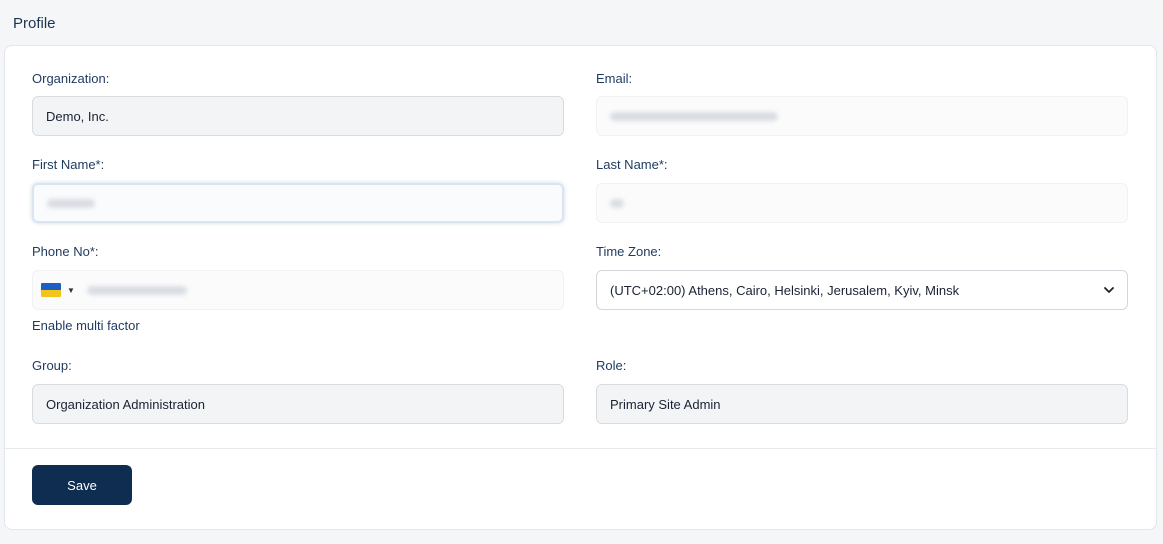 This screenshot has width=1163, height=544. What do you see at coordinates (298, 203) in the screenshot?
I see `first-name-field` at bounding box center [298, 203].